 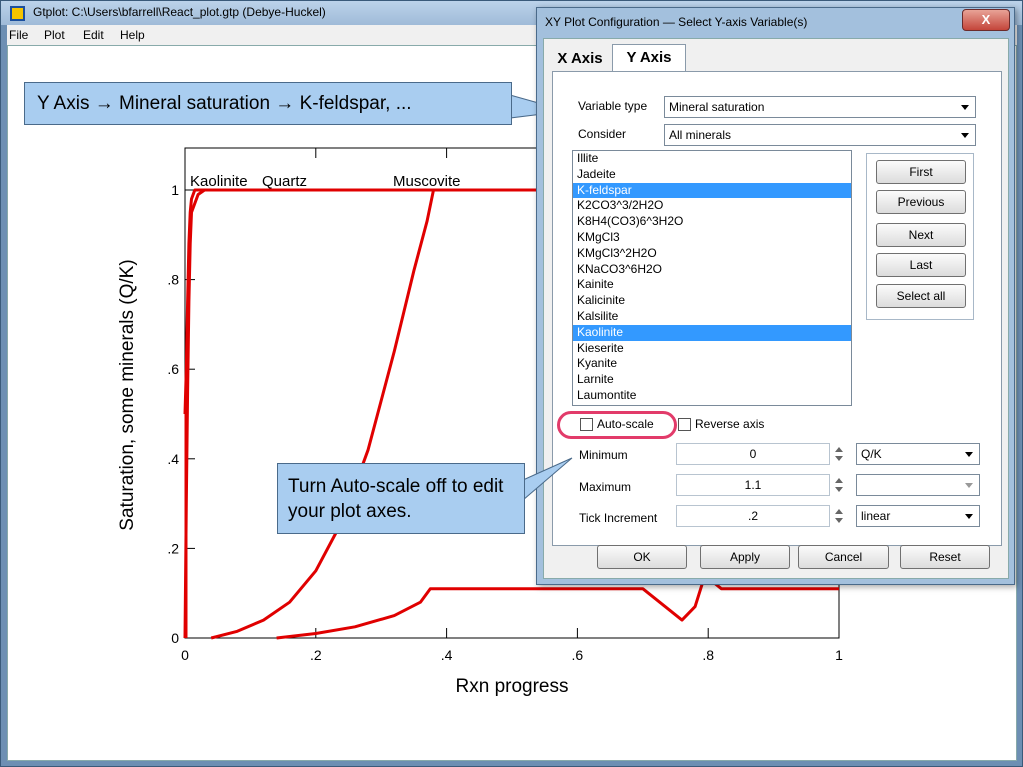 What do you see at coordinates (547, 479) in the screenshot?
I see `callout-mid-pointer` at bounding box center [547, 479].